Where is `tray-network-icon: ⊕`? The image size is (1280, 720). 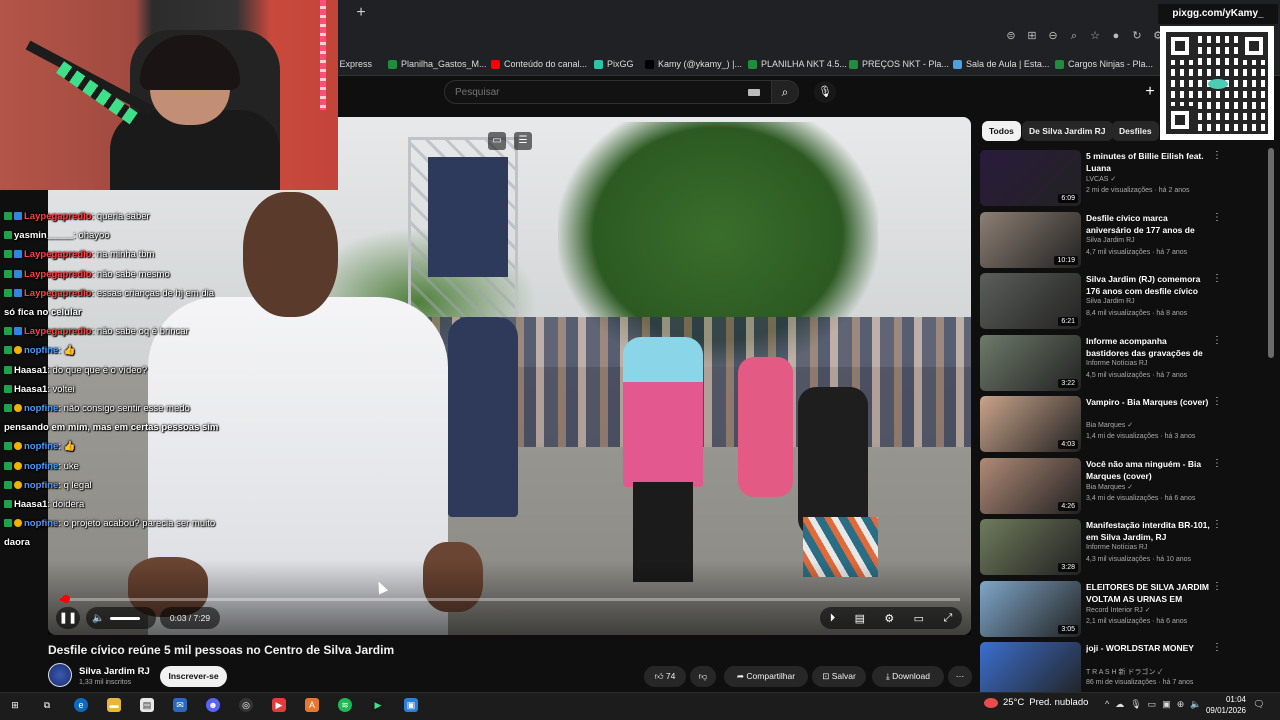
tray-network-icon: ⊕ is located at coordinates (1181, 704).